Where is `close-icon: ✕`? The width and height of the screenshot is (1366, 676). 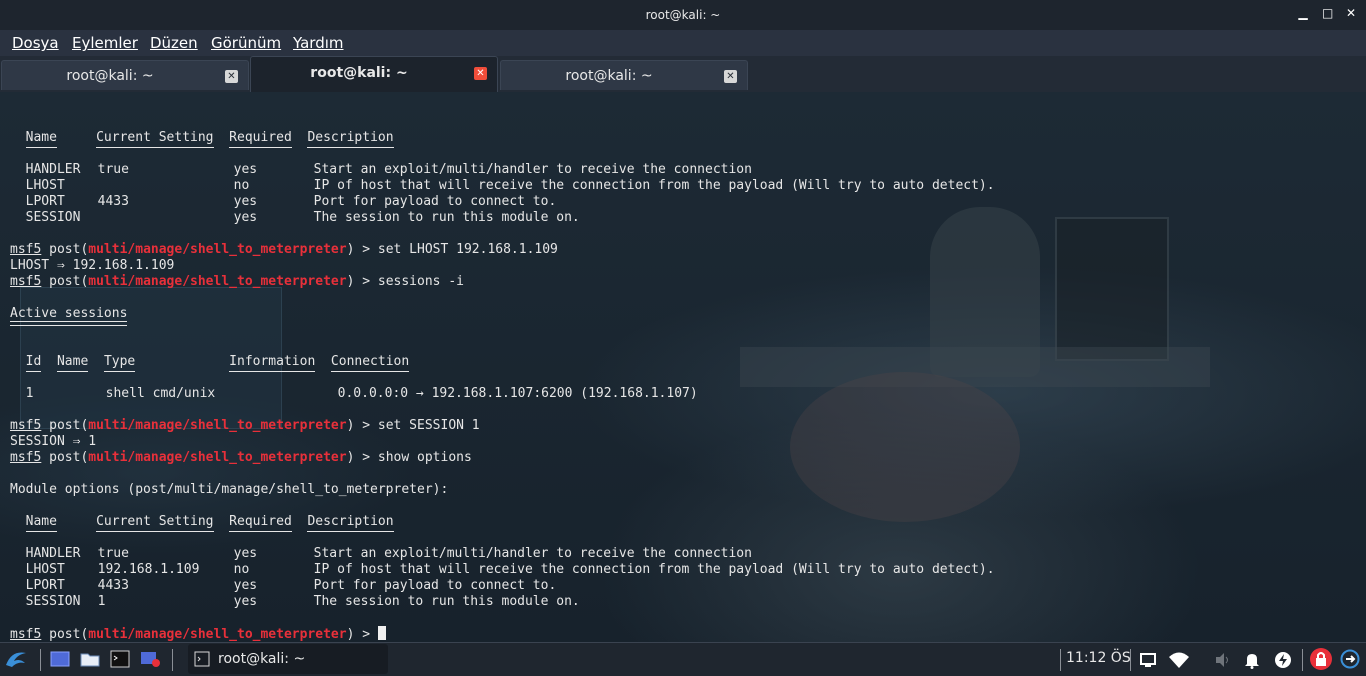 close-icon: ✕ is located at coordinates (1351, 13).